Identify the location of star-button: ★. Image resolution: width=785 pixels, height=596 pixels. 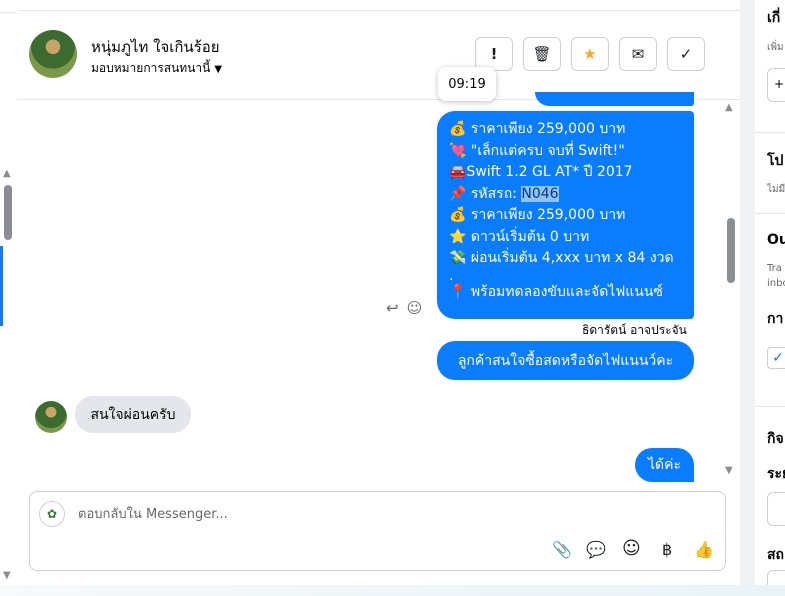
(590, 54).